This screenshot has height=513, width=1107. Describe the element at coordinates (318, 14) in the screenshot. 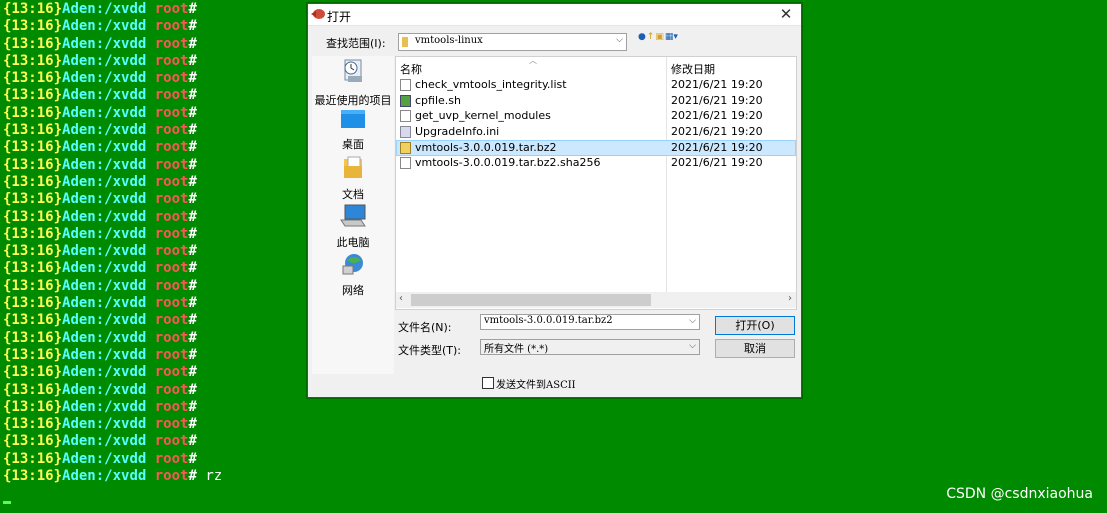

I see `app-icon` at that location.